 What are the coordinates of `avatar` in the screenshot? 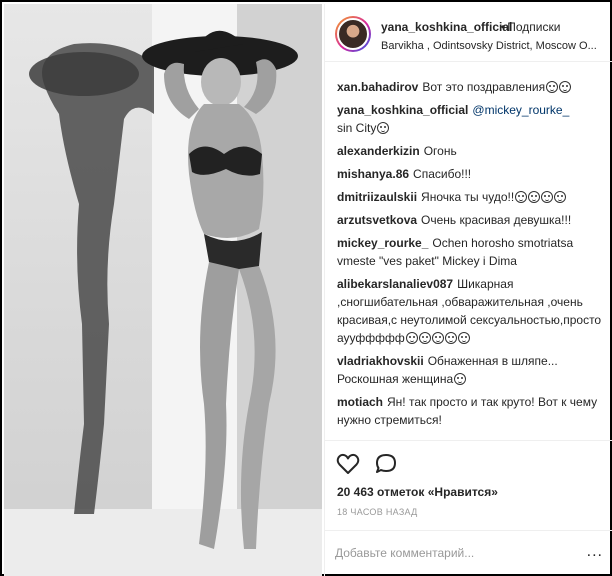 It's located at (353, 34).